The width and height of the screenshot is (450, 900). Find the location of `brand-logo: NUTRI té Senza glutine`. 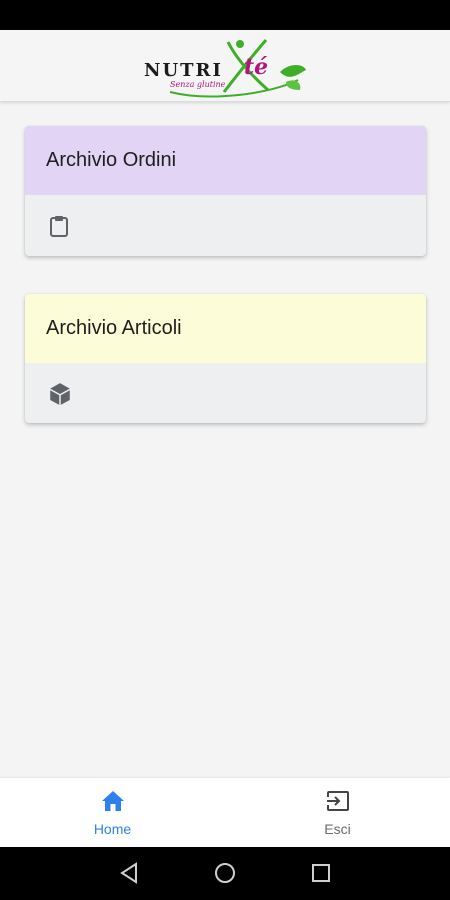

brand-logo: NUTRI té Senza glutine is located at coordinates (225, 66).